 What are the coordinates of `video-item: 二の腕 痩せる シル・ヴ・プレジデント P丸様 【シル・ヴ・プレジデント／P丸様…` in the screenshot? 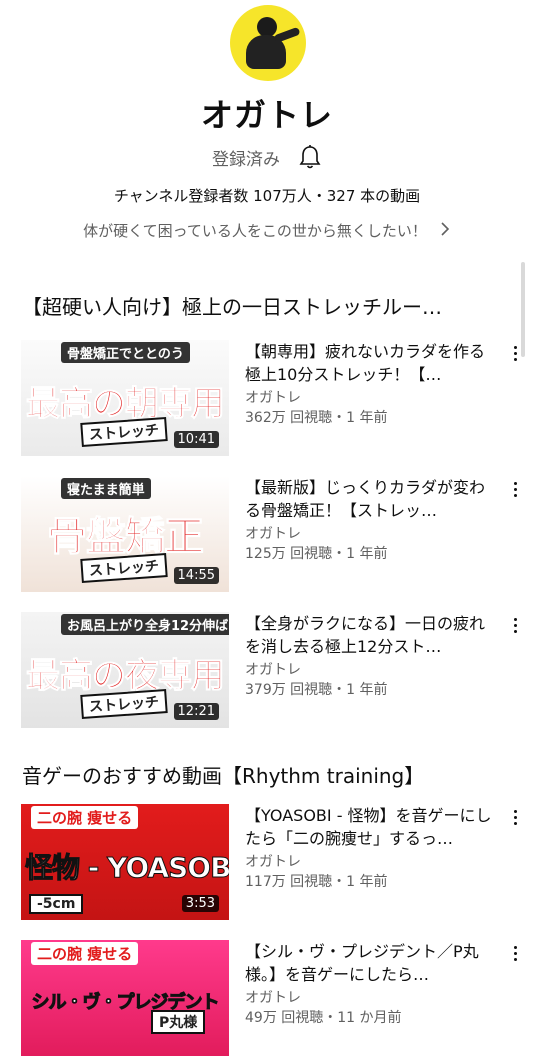 It's located at (271, 998).